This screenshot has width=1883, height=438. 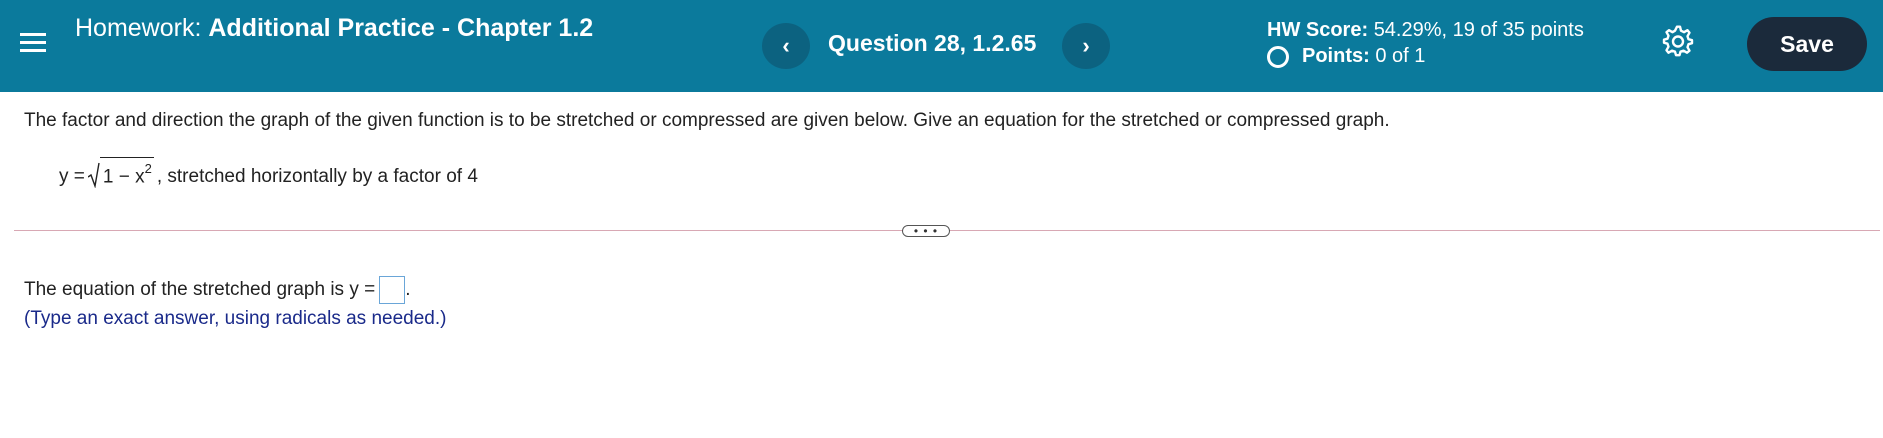 I want to click on radicand-exponent: 2, so click(x=148, y=168).